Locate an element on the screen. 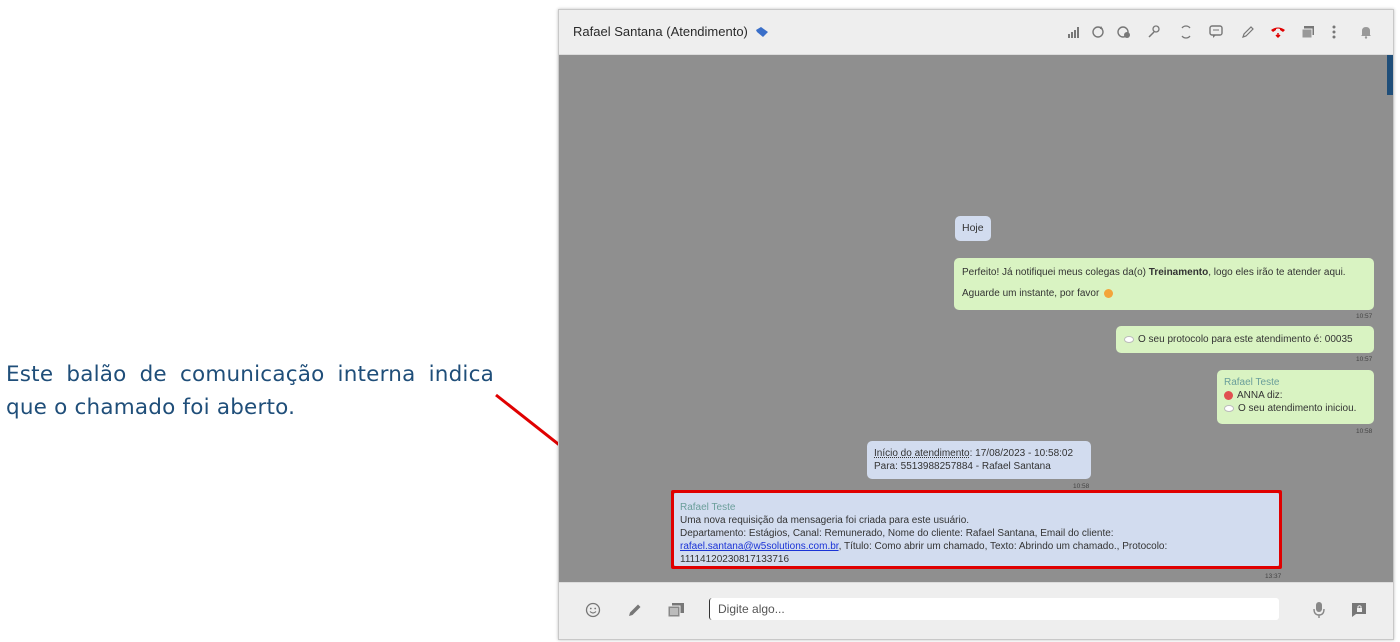  date-label-text: Hoje is located at coordinates (973, 228).